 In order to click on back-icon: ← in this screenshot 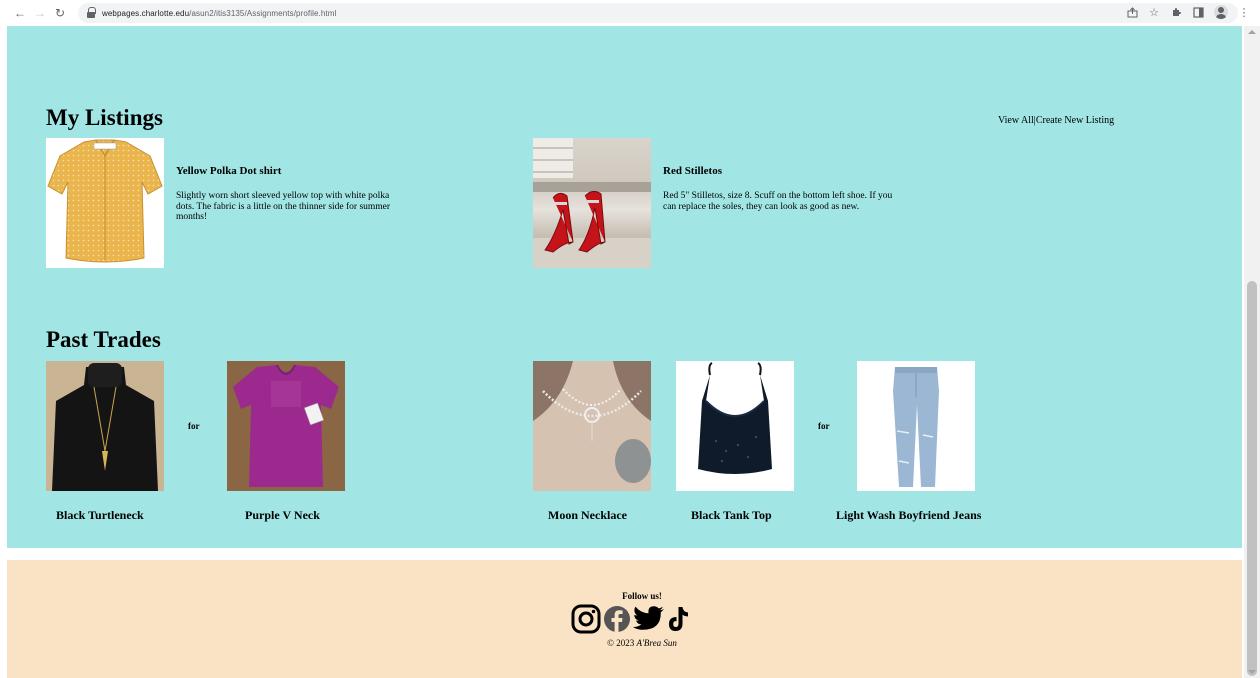, I will do `click(20, 13)`.